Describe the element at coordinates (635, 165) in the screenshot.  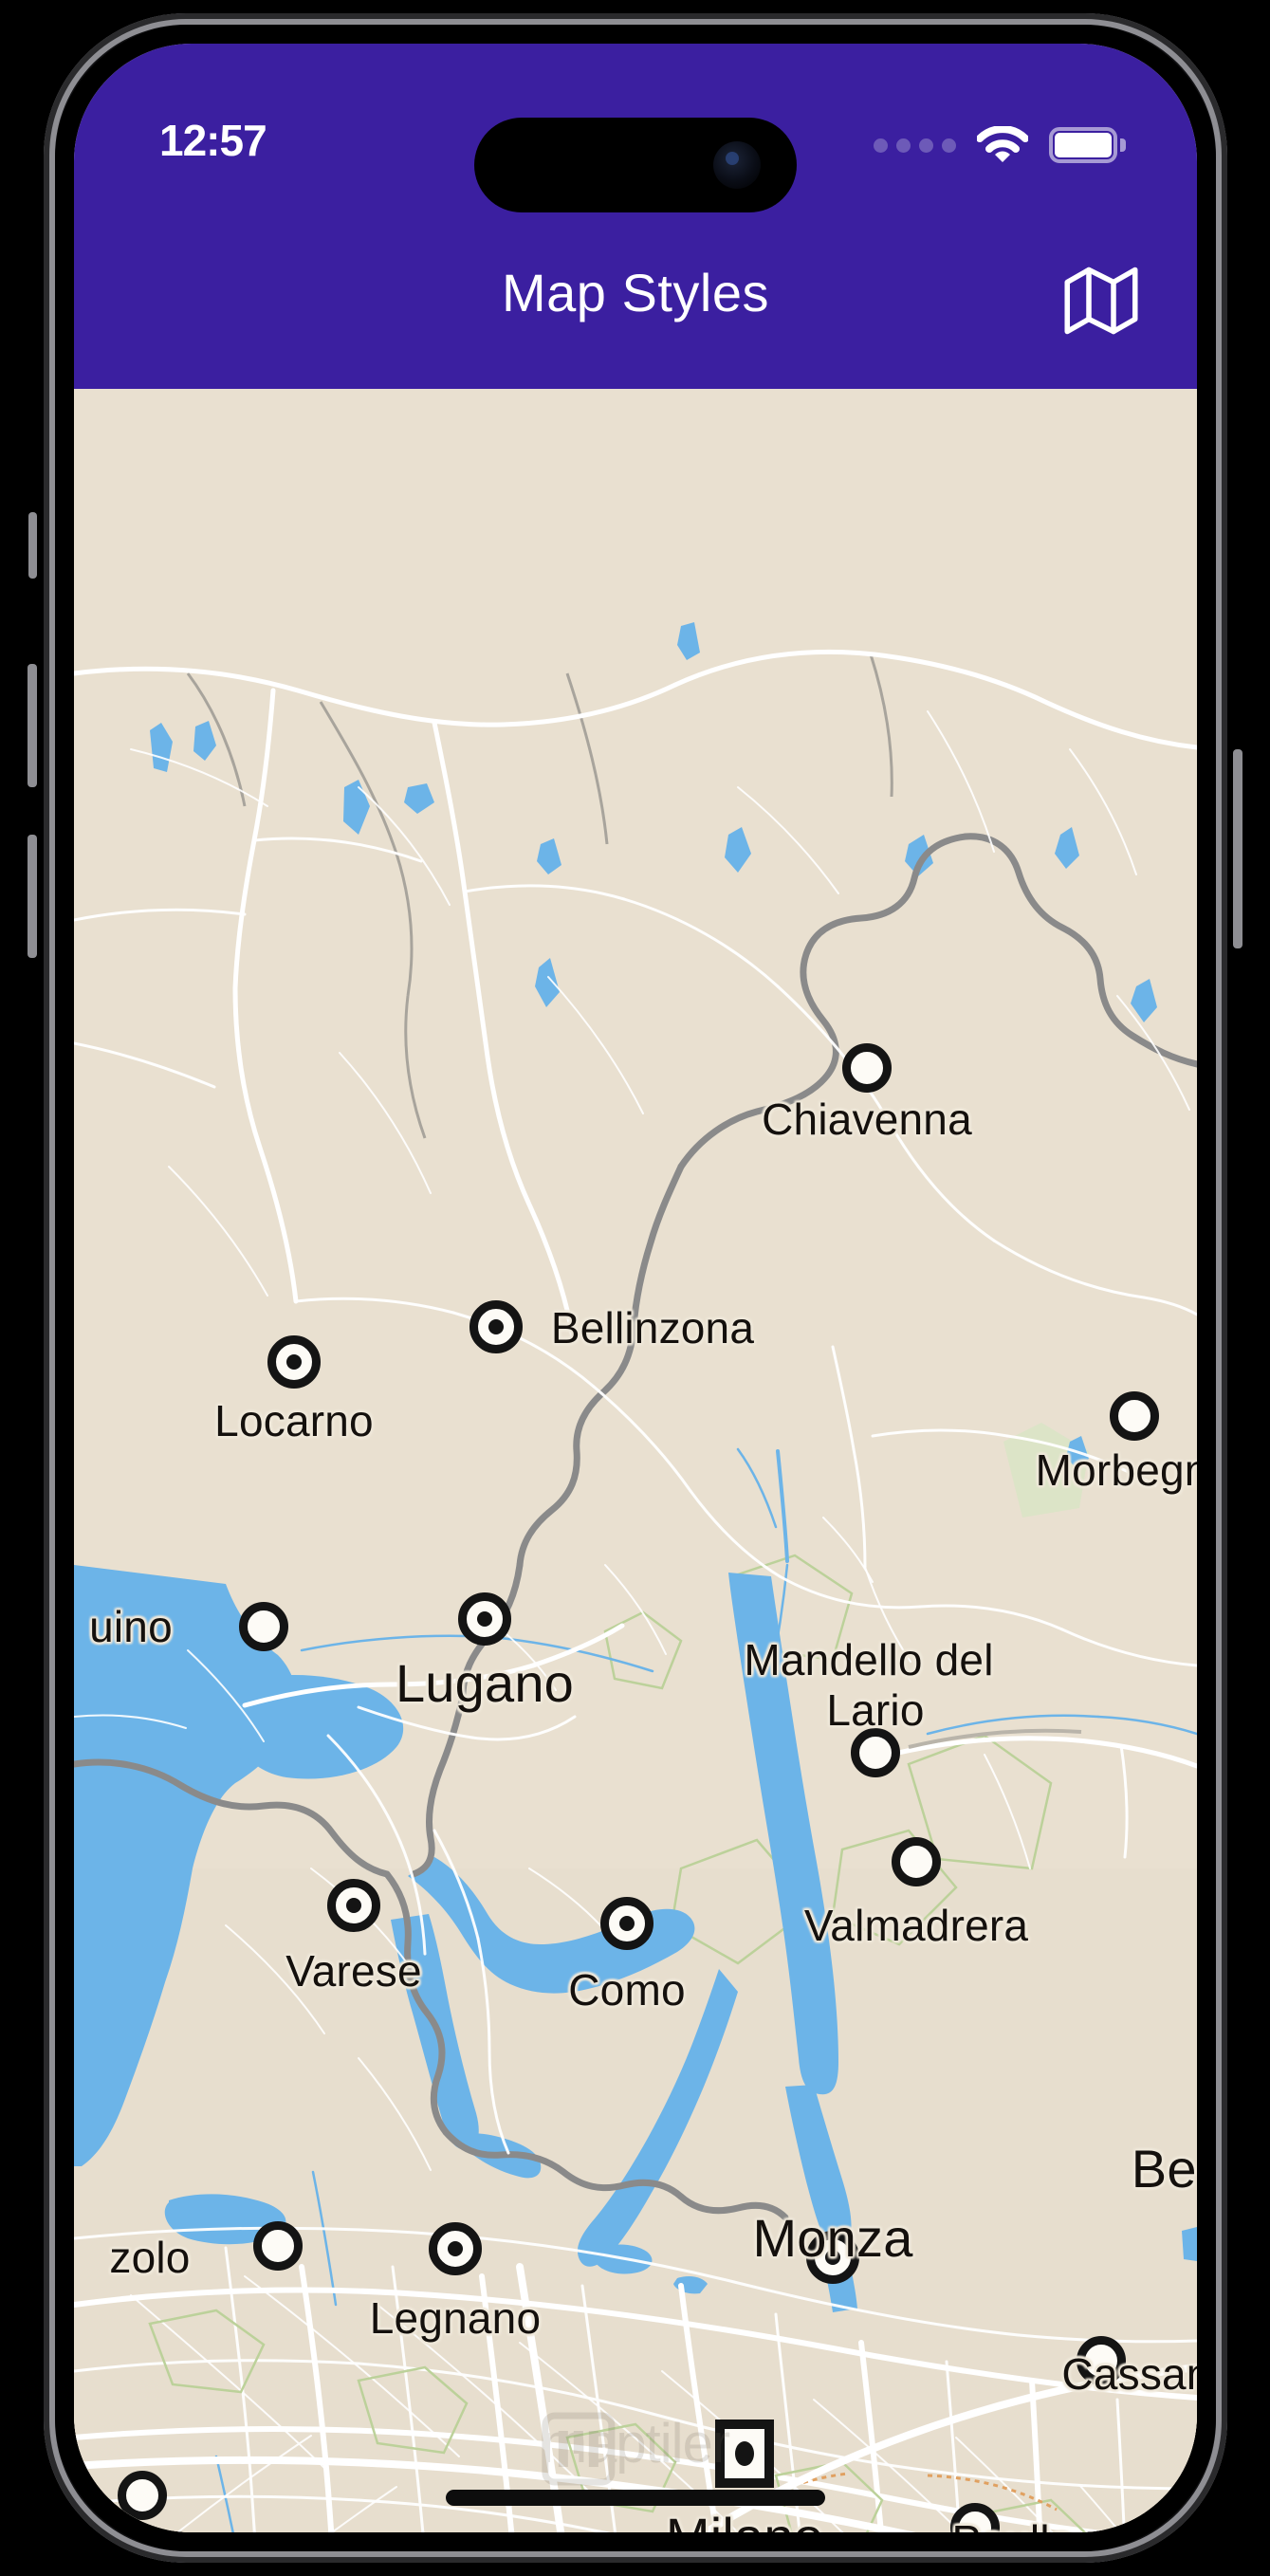
I see `dynamic-island` at that location.